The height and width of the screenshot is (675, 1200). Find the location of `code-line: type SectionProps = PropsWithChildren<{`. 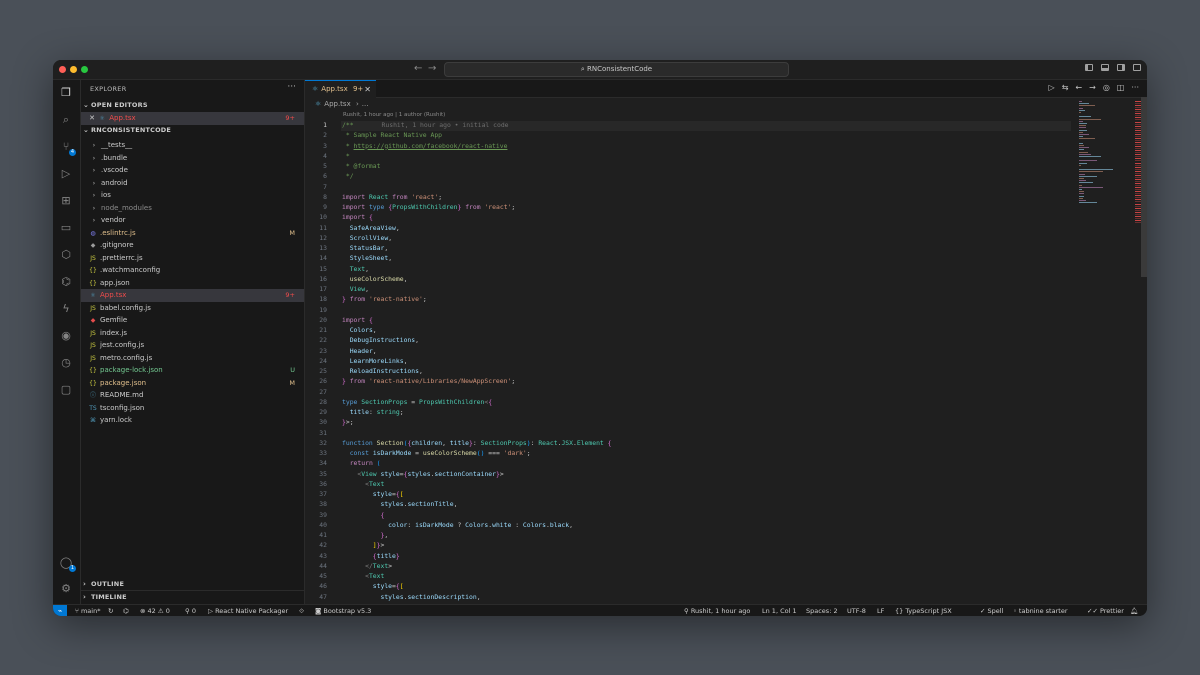

code-line: type SectionProps = PropsWithChildren<{ is located at coordinates (417, 402).